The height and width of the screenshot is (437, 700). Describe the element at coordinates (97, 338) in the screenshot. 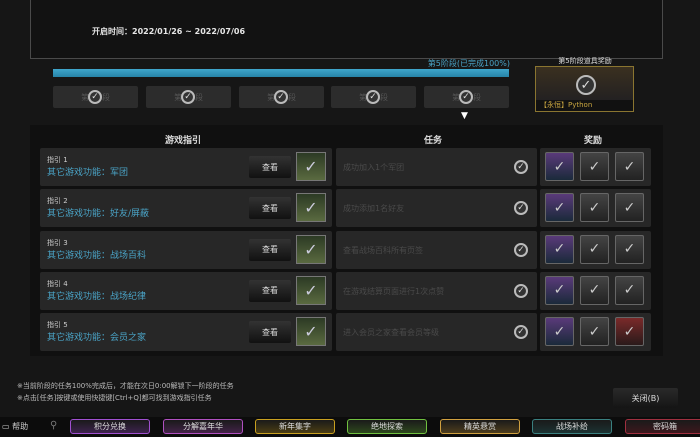

I see `guide-name: 其它游戏功能：会员之家` at that location.